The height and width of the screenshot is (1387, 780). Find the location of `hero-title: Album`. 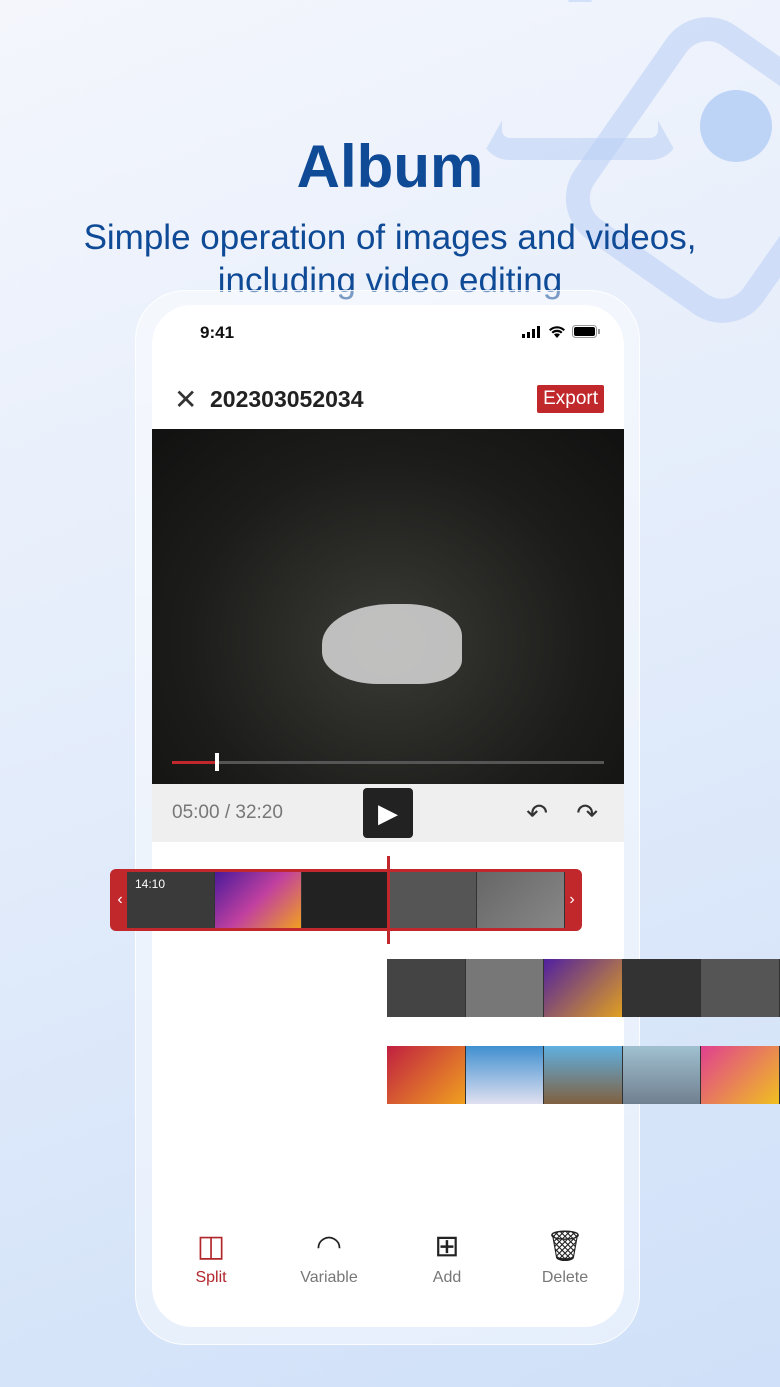

hero-title: Album is located at coordinates (390, 166).